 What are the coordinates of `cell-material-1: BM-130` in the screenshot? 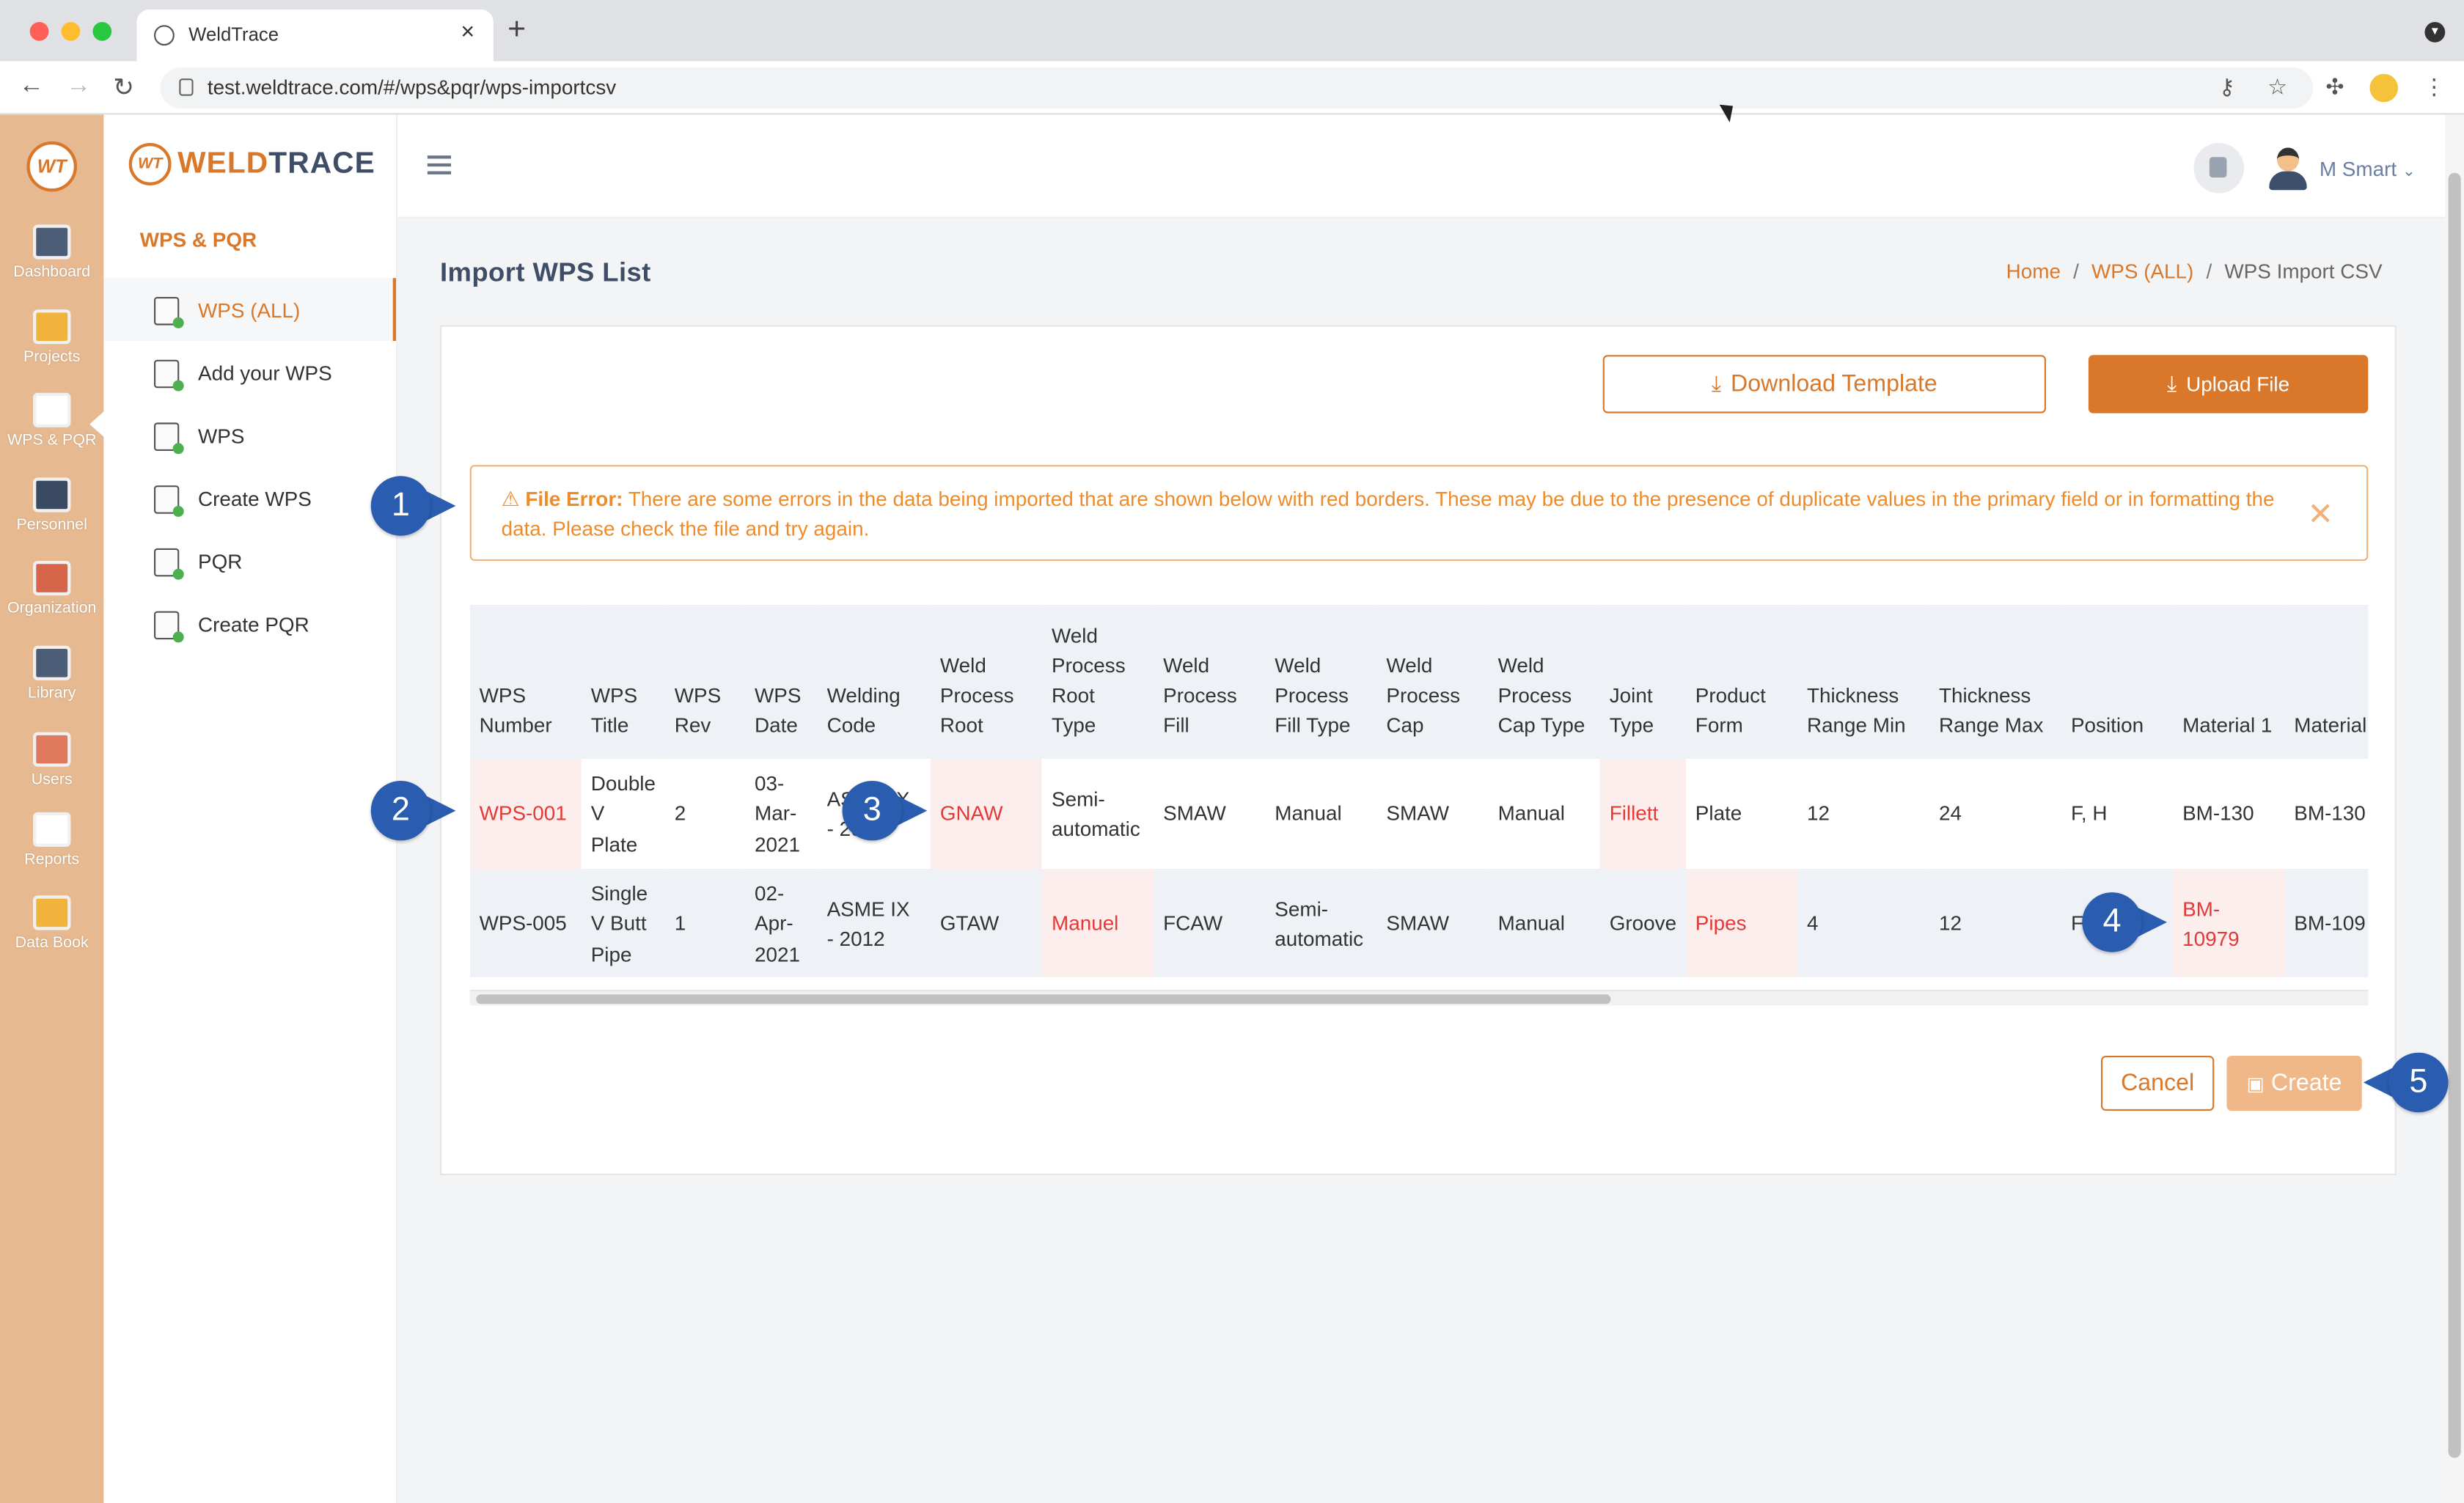 It's located at (2229, 814).